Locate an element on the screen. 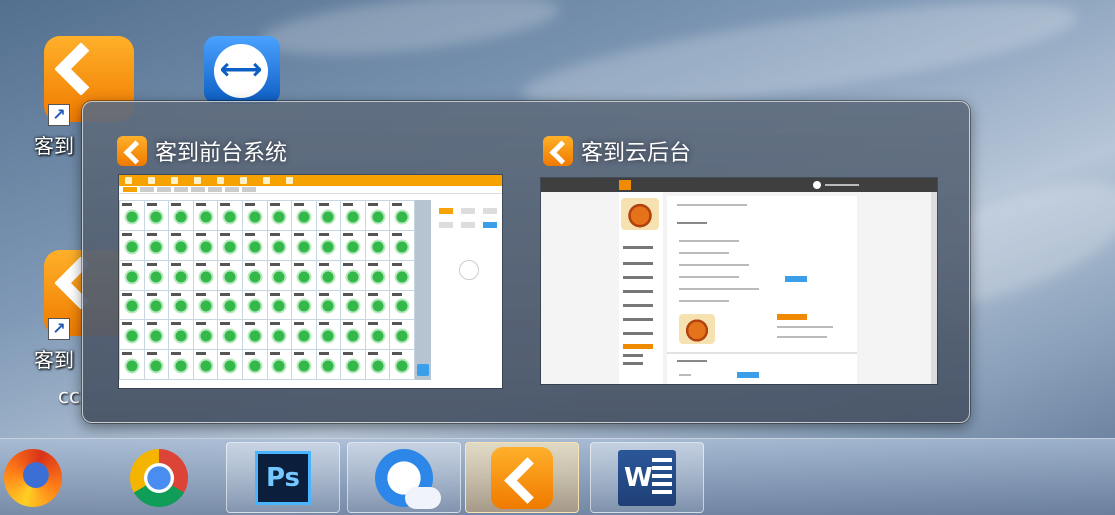 This screenshot has width=1115, height=515. firefox-icon is located at coordinates (33, 477).